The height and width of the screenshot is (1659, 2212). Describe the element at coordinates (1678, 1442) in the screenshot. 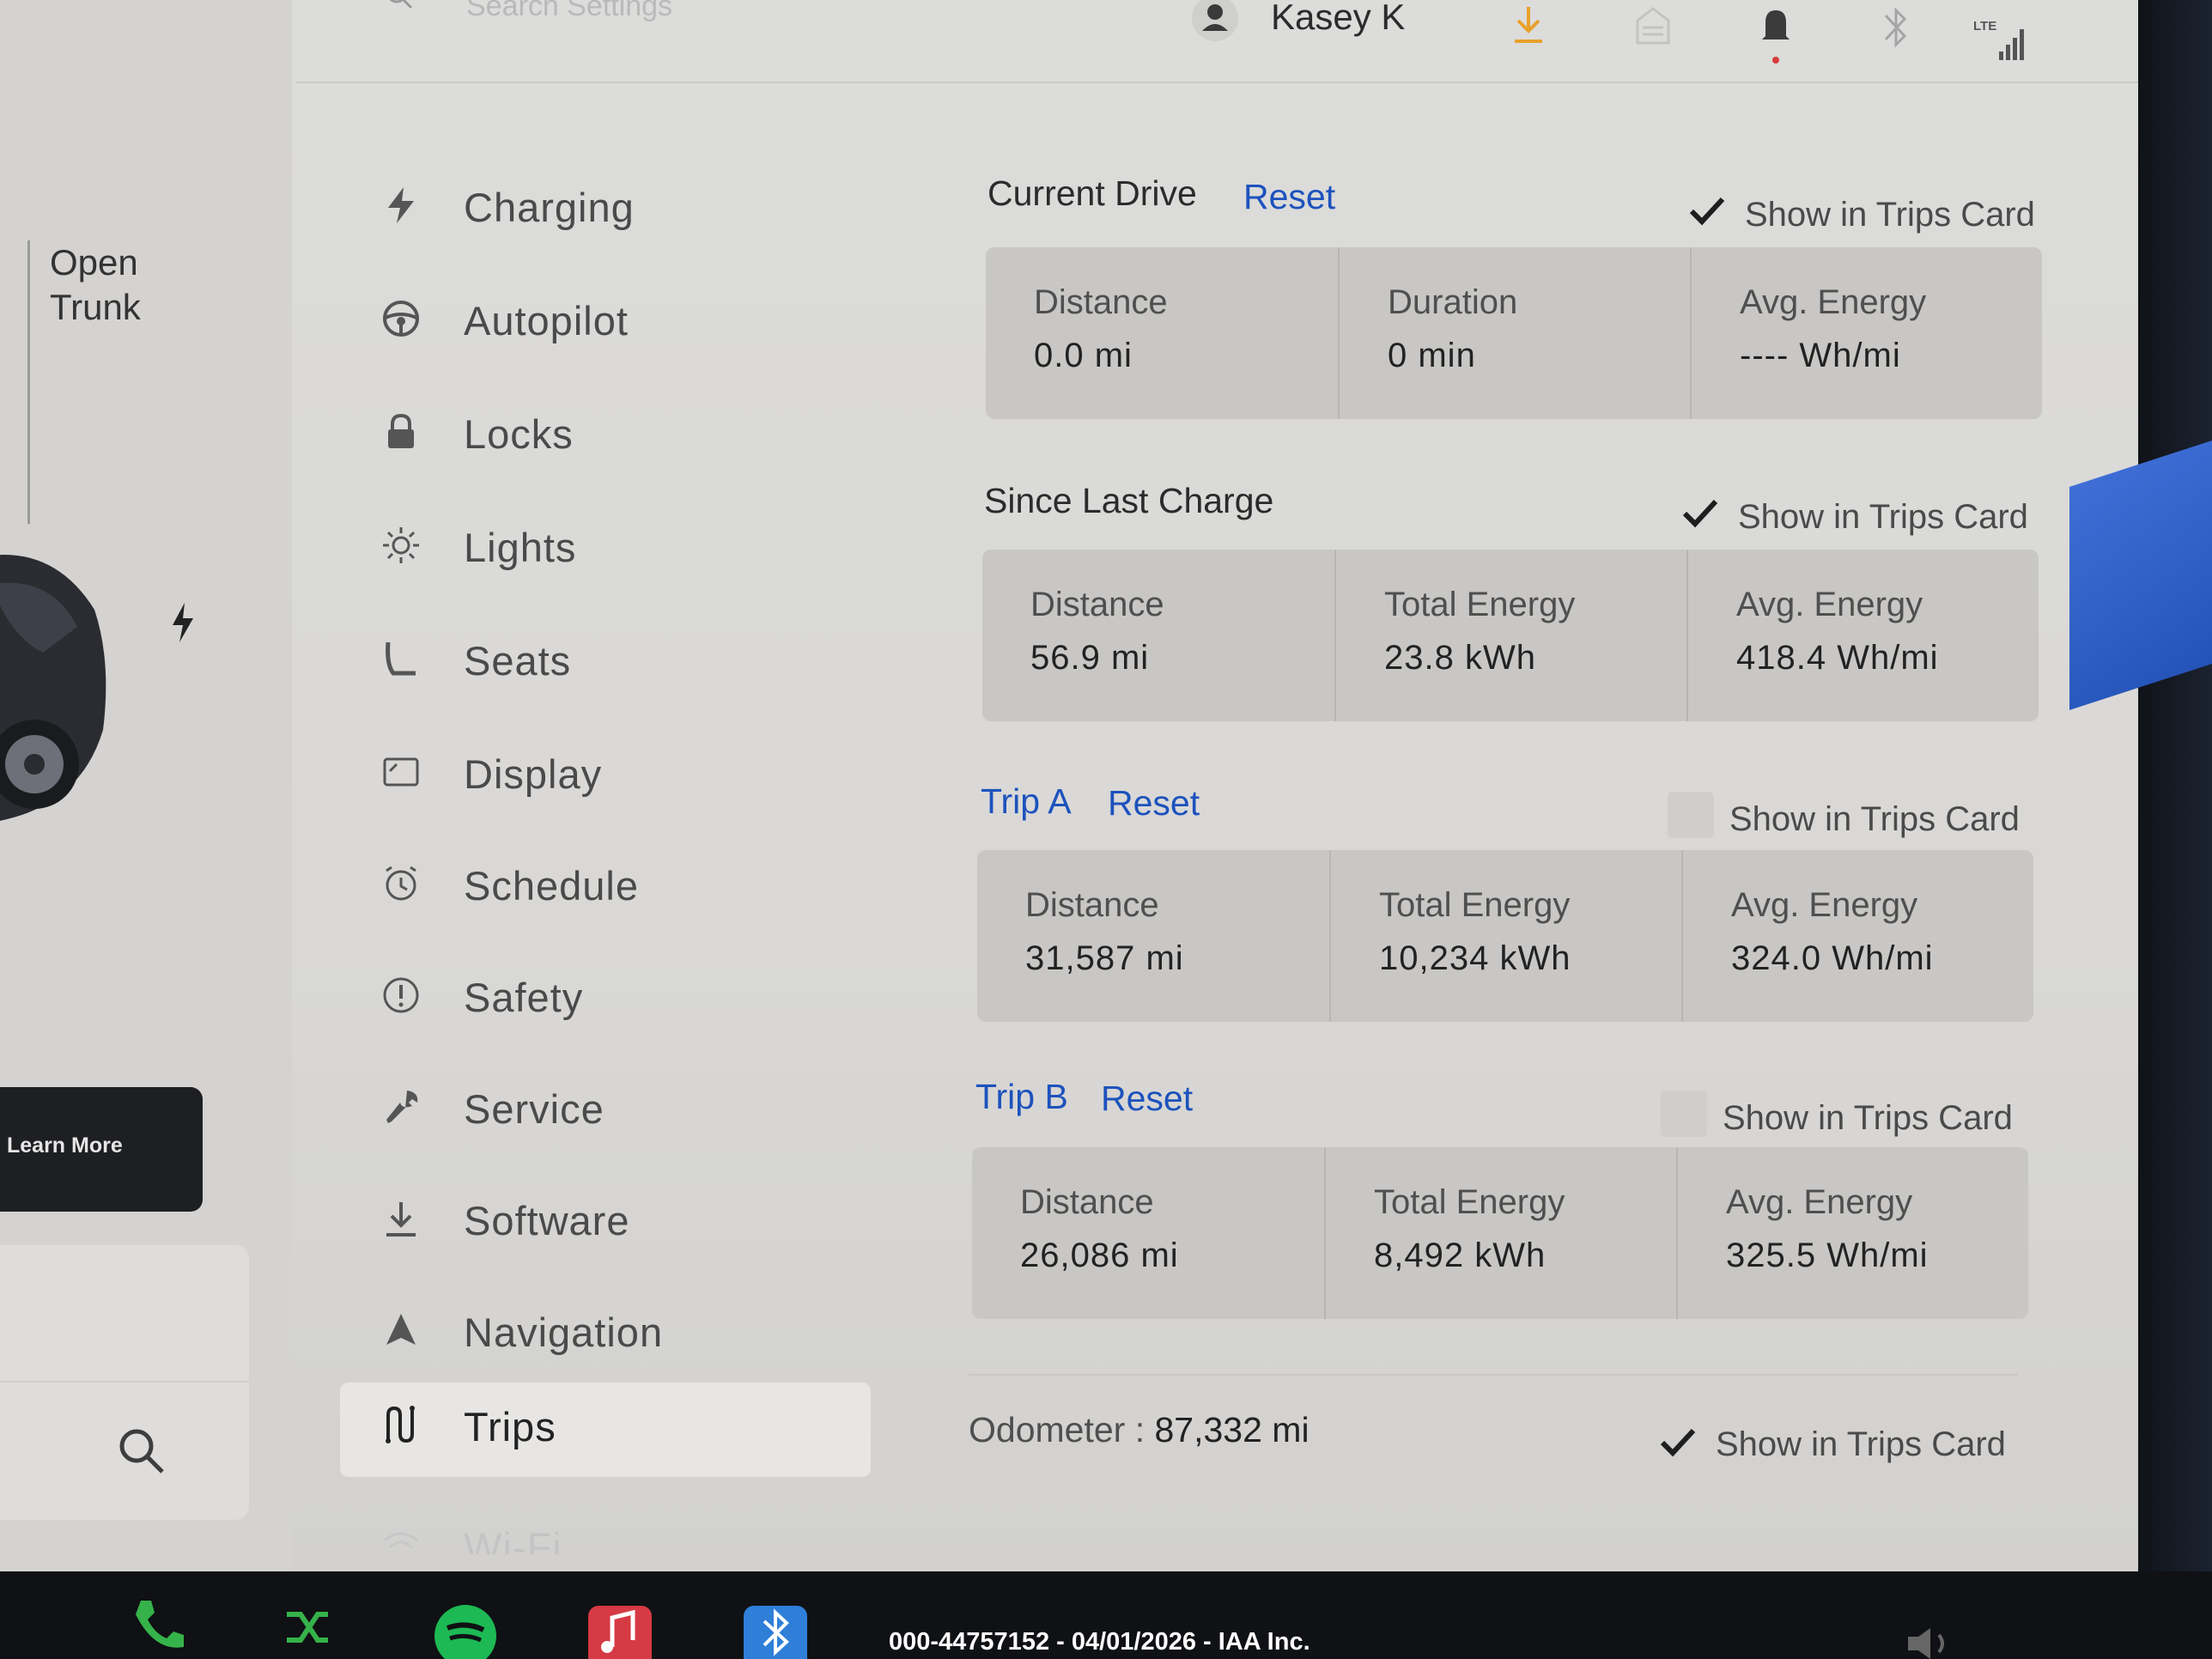

I see `odometer-checkbox-checked-icon` at that location.